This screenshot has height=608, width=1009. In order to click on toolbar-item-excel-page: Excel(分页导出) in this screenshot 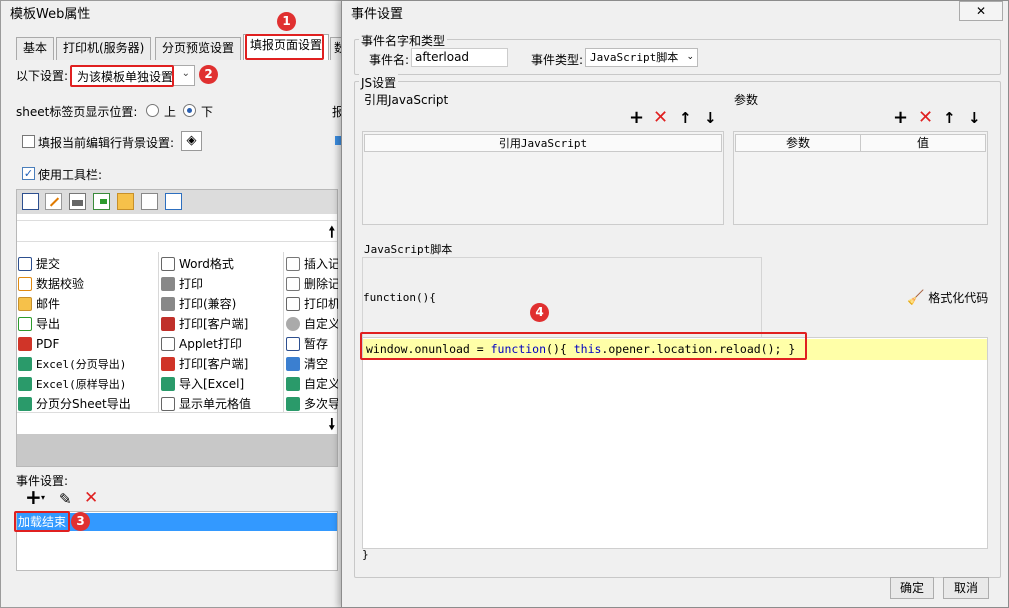, I will do `click(88, 364)`.